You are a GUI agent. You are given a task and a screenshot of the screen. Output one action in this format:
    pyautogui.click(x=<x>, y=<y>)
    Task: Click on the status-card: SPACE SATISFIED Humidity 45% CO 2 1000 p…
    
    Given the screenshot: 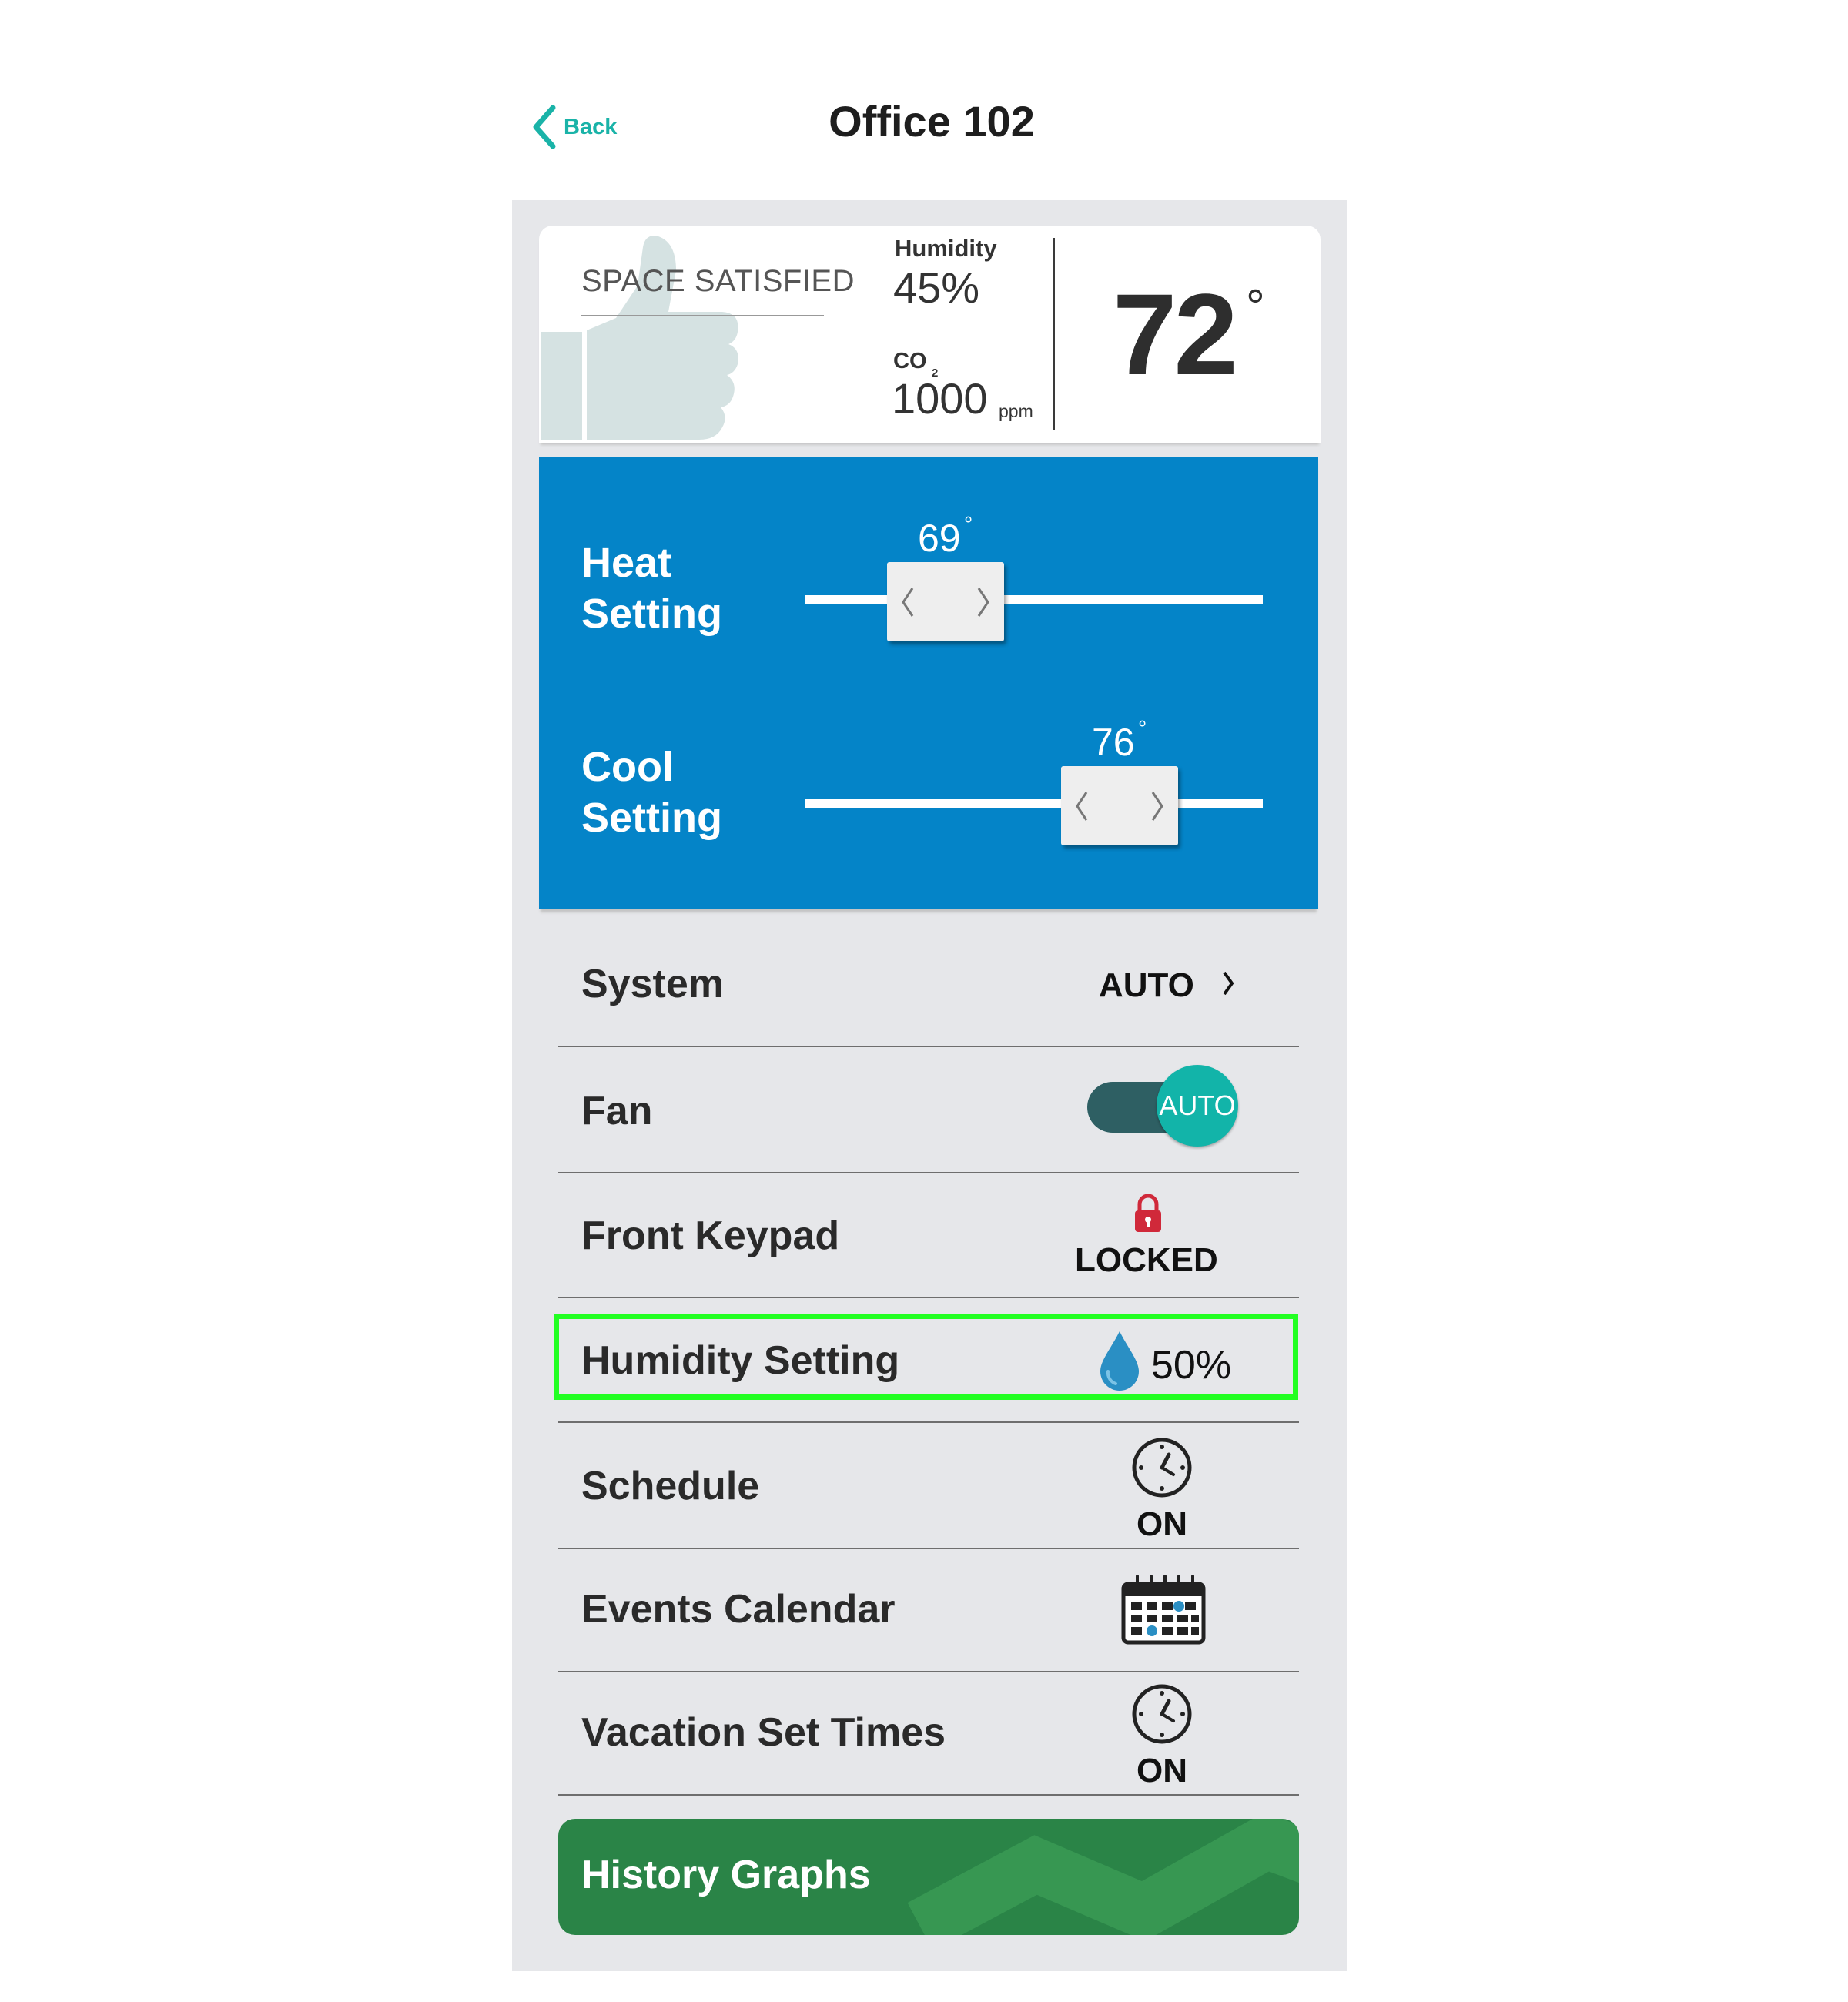 What is the action you would take?
    pyautogui.click(x=930, y=334)
    